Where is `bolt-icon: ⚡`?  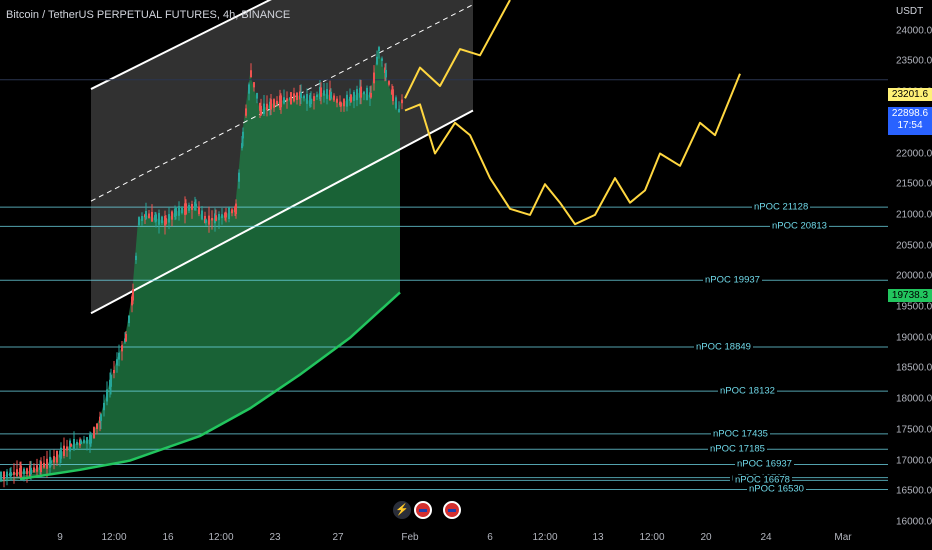
bolt-icon: ⚡ is located at coordinates (402, 510).